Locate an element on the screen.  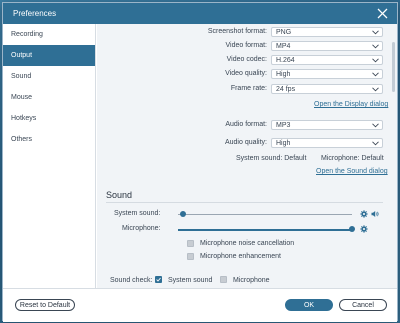
title-bar: Preferences is located at coordinates (200, 13).